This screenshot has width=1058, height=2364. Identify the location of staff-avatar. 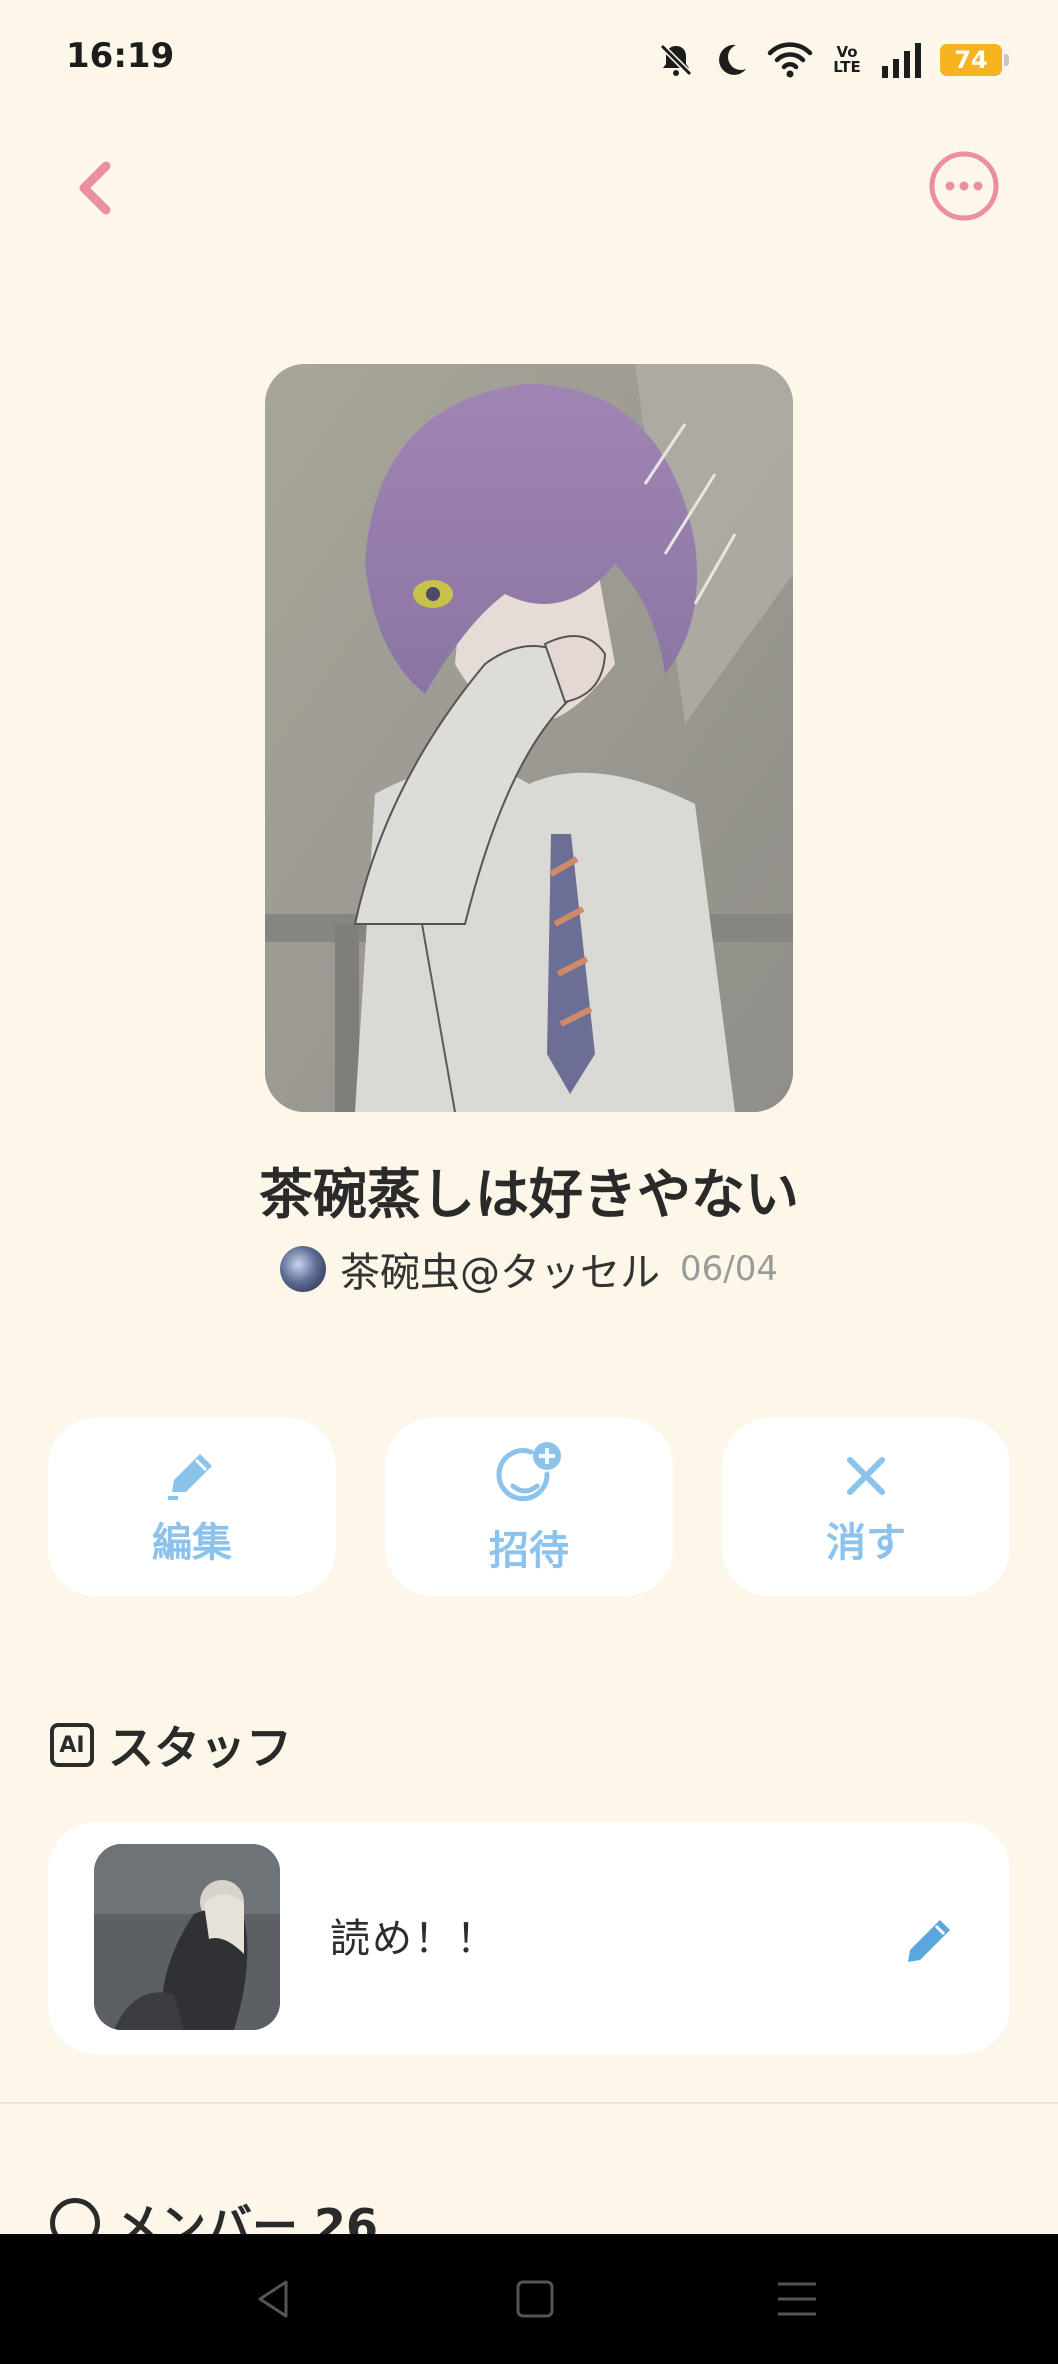
(187, 1937).